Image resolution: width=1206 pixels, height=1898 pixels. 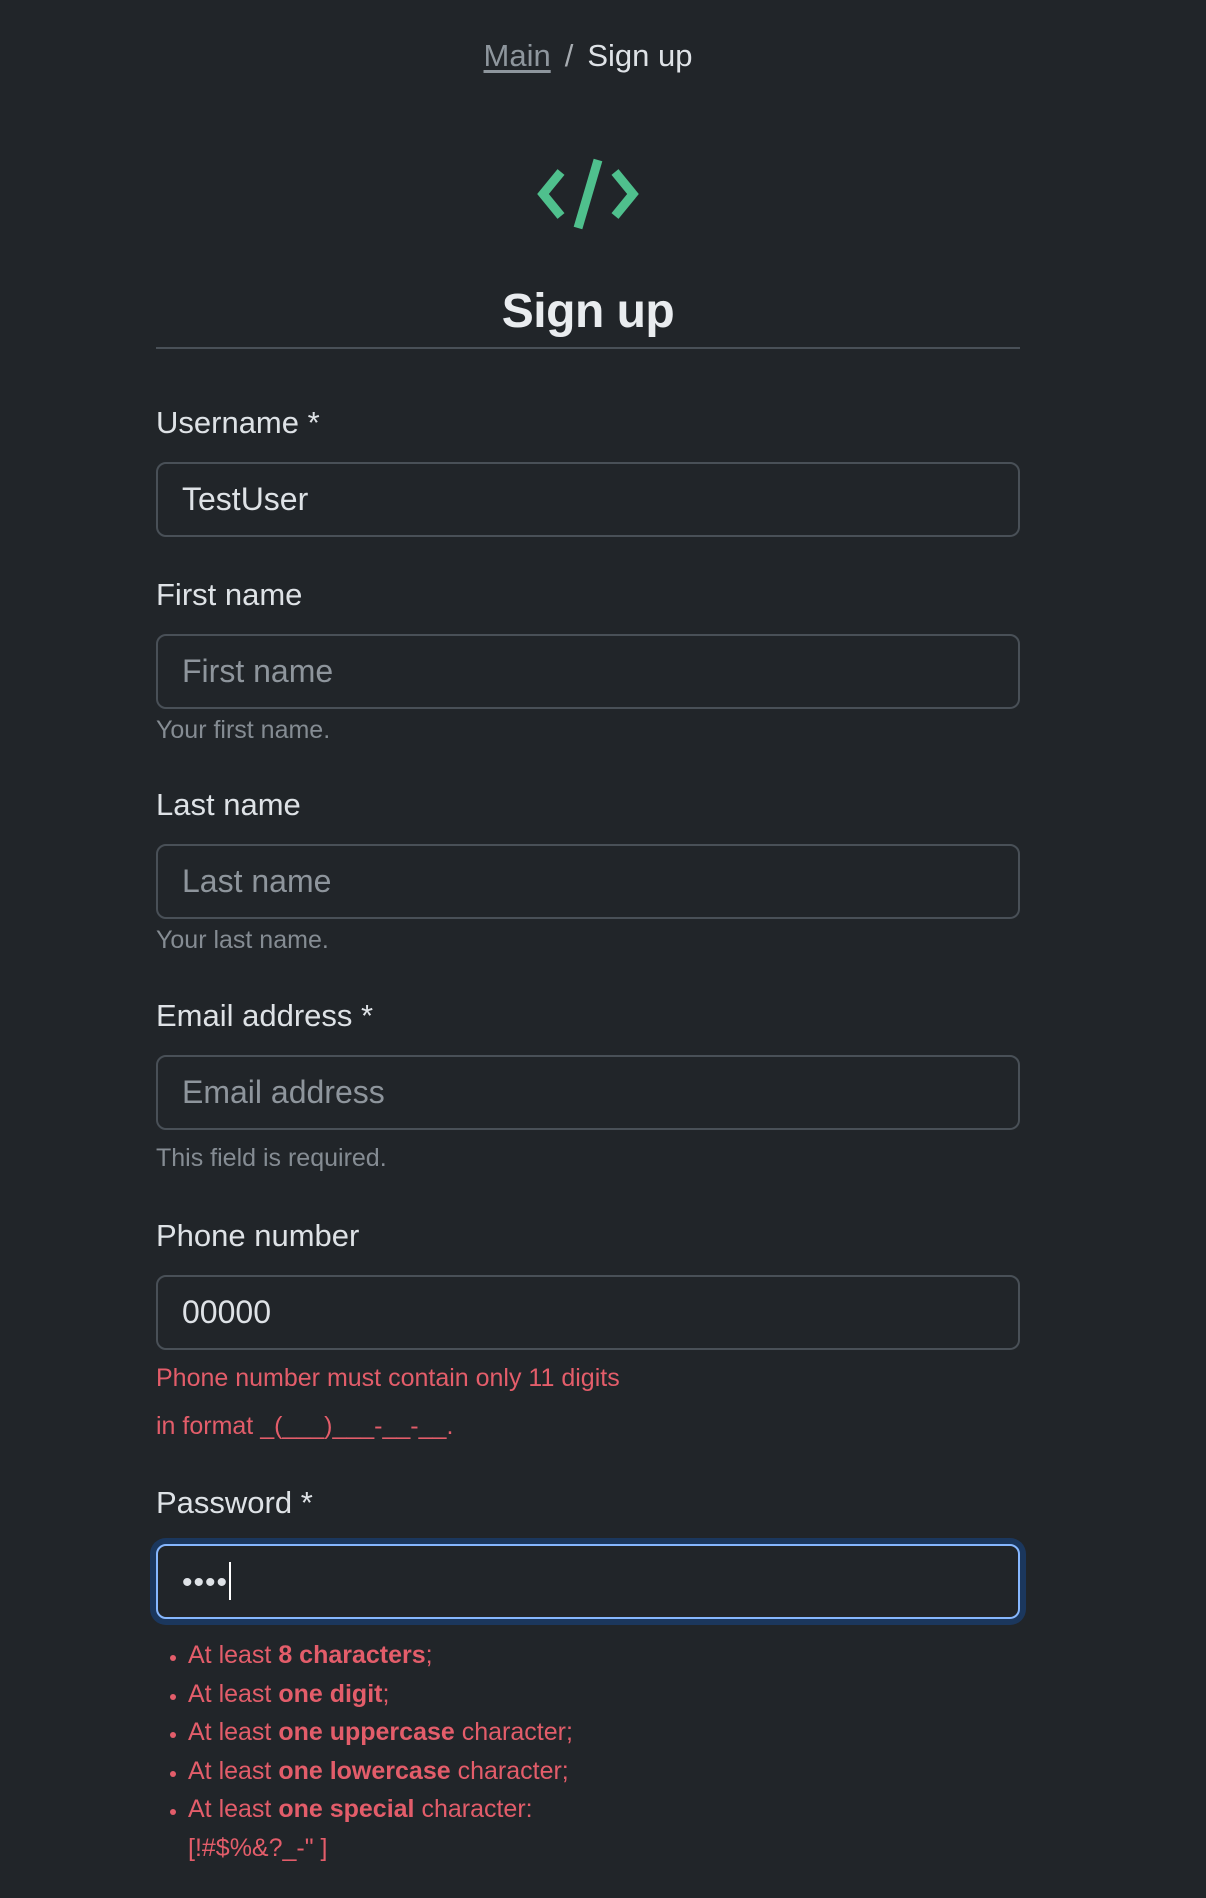 What do you see at coordinates (258, 1235) in the screenshot?
I see `phone-label: Phone number` at bounding box center [258, 1235].